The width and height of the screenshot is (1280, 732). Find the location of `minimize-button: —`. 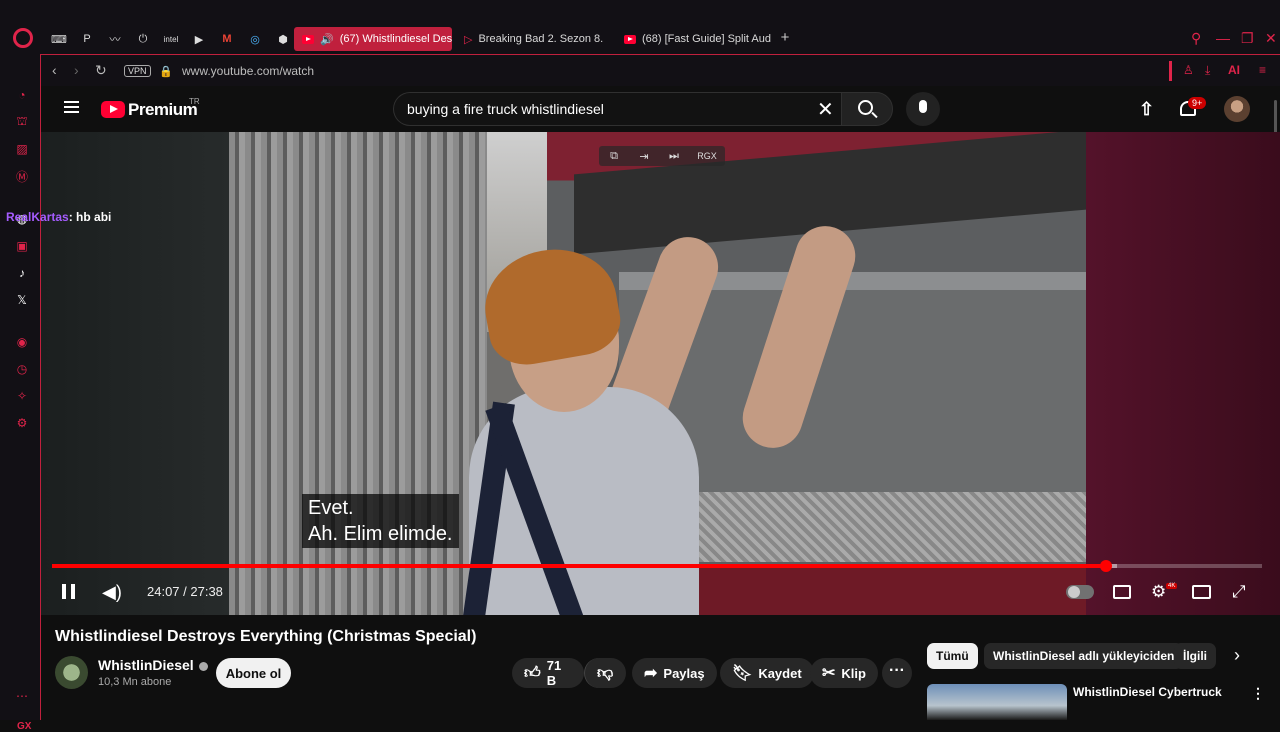

minimize-button: — is located at coordinates (1223, 38).